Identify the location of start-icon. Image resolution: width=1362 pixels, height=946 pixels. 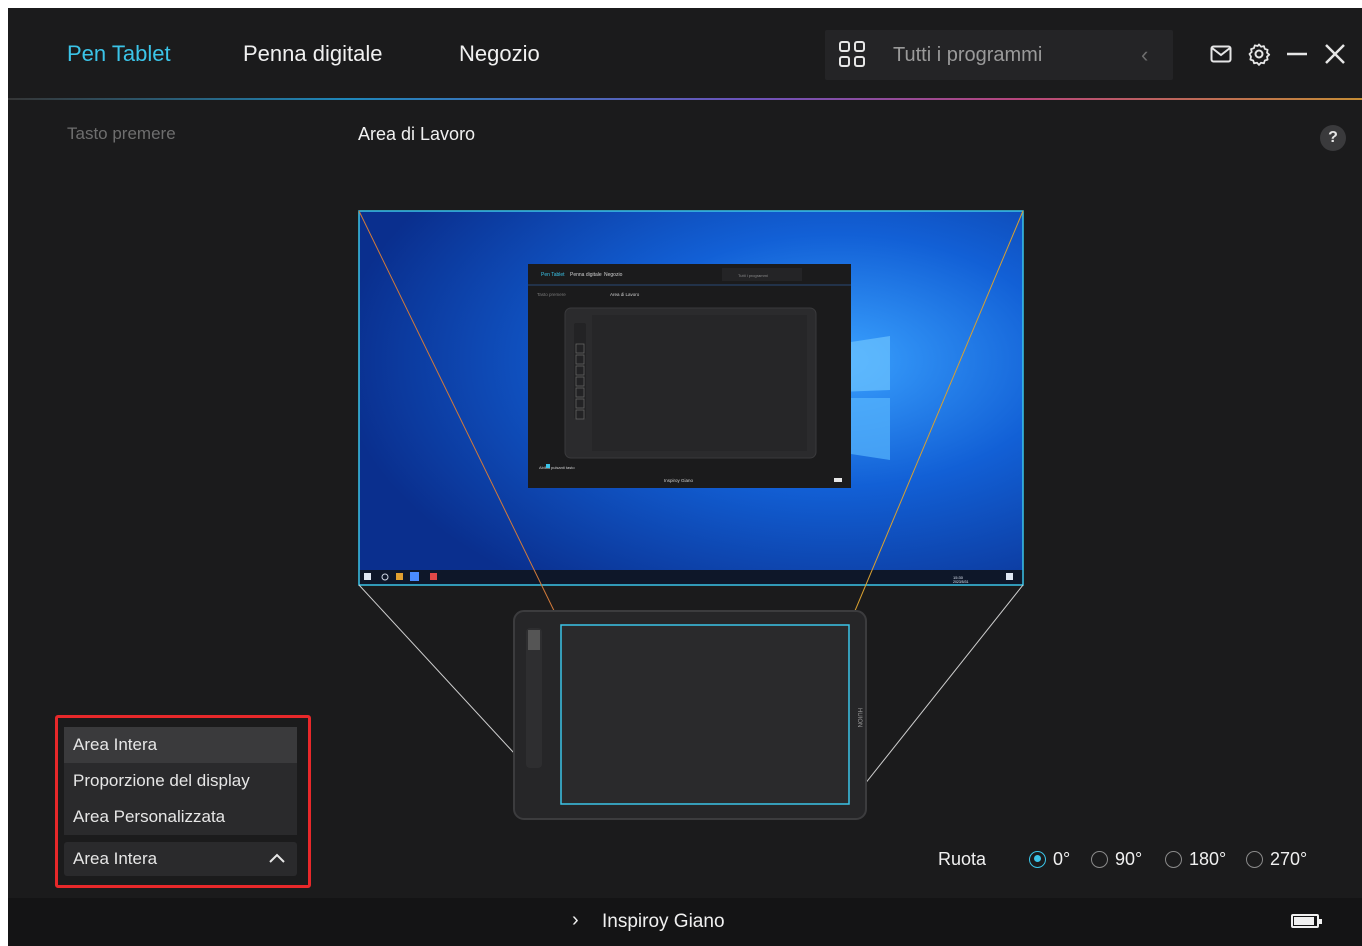
(367, 576).